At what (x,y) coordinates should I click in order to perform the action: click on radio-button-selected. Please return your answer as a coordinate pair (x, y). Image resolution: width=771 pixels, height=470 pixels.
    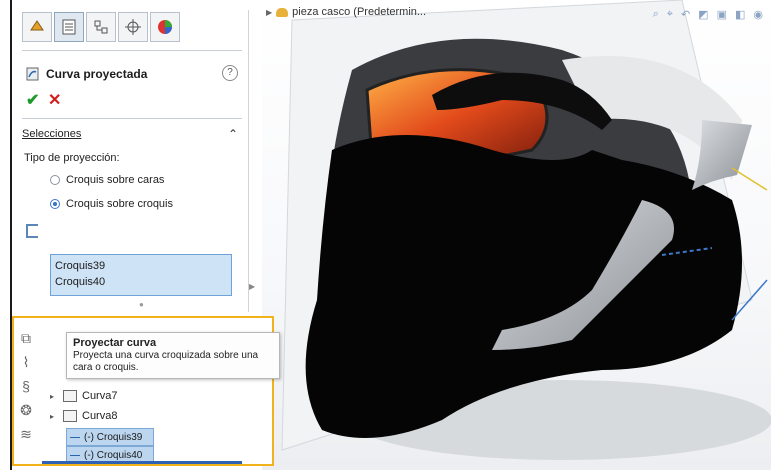
    Looking at the image, I should click on (55, 204).